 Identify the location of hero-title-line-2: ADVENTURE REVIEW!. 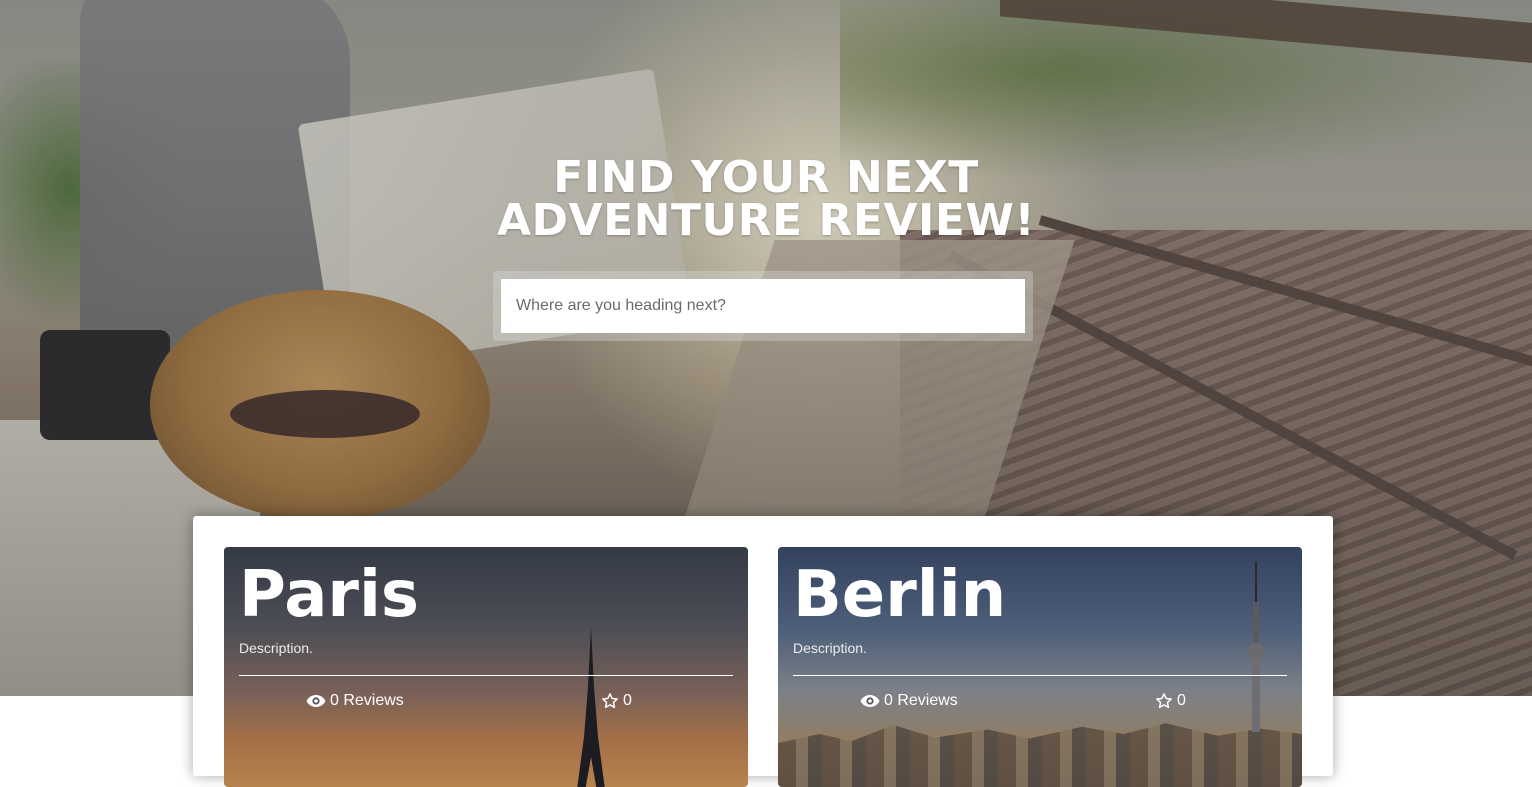
(766, 220).